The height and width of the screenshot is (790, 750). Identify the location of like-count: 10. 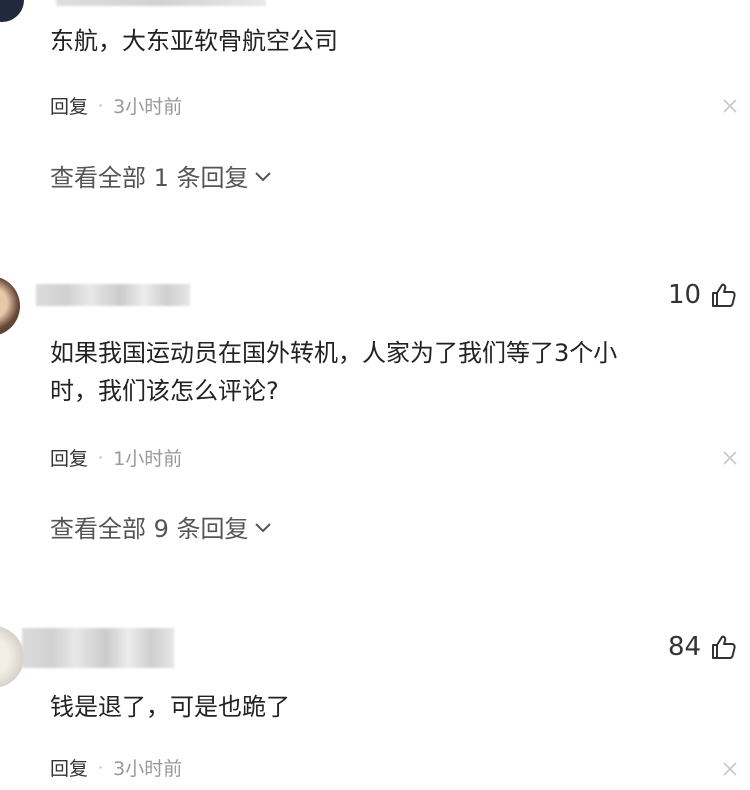
(685, 295).